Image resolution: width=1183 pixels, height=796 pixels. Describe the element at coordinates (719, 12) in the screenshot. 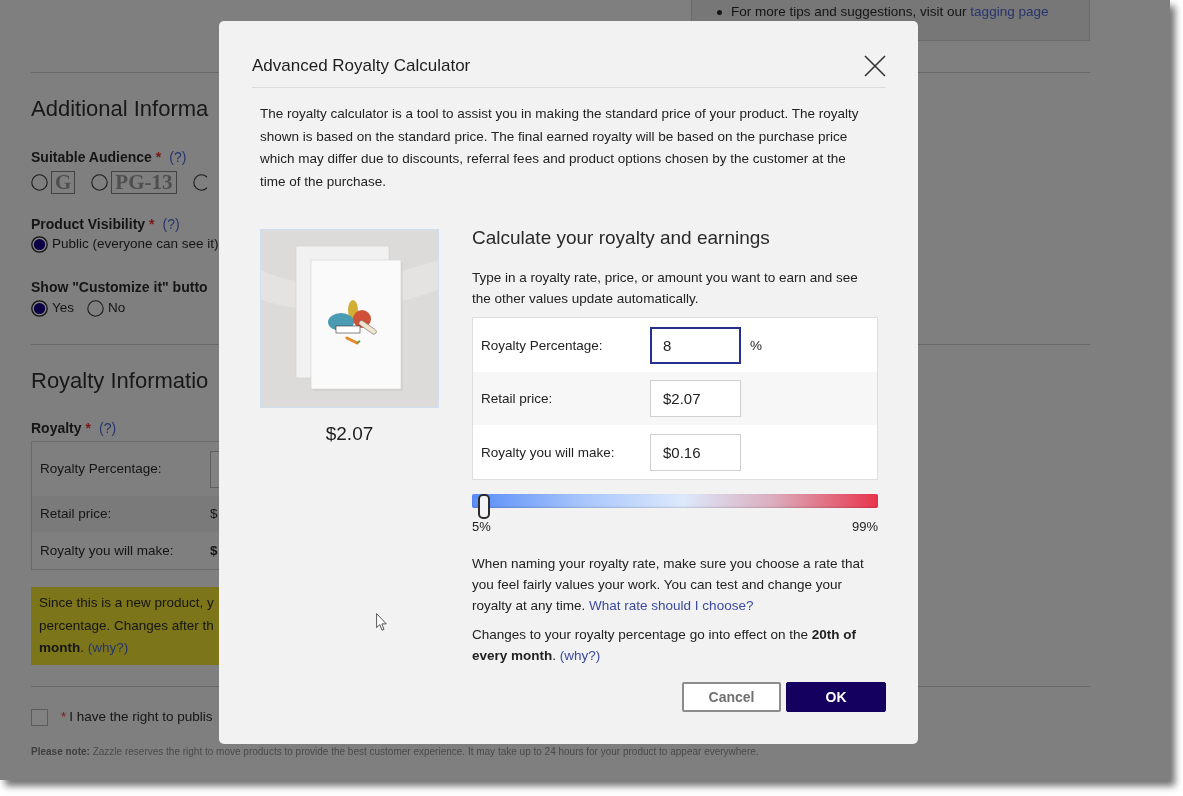

I see `bullet-icon` at that location.